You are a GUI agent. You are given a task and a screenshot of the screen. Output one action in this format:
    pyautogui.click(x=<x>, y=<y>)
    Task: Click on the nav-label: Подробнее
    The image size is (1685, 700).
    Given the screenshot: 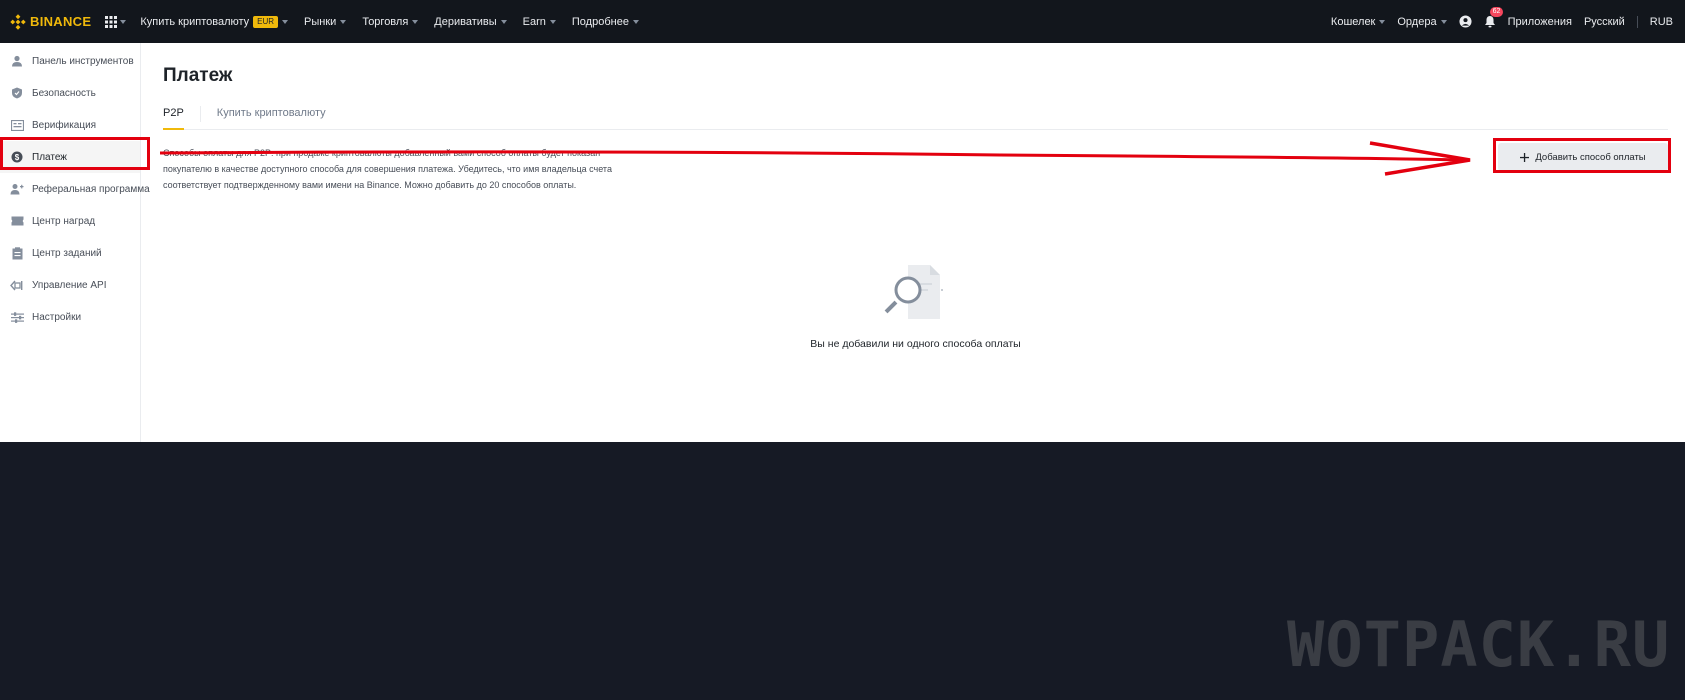 What is the action you would take?
    pyautogui.click(x=600, y=21)
    